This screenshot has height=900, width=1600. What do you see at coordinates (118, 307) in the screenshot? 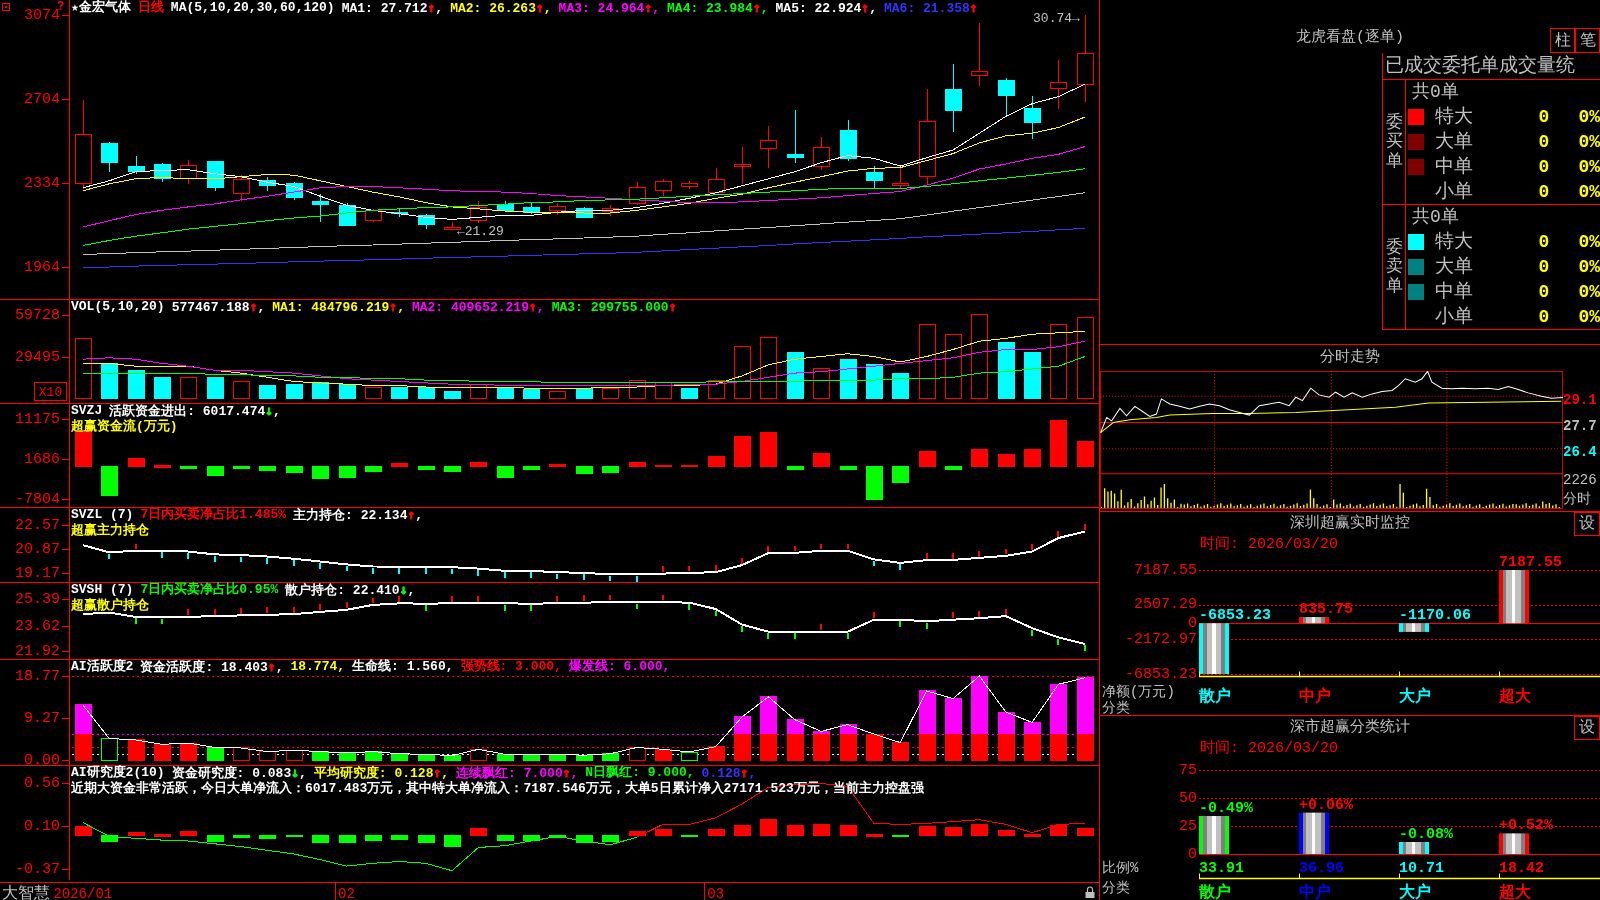
I see `legend-text: VOL(5,10,20)` at bounding box center [118, 307].